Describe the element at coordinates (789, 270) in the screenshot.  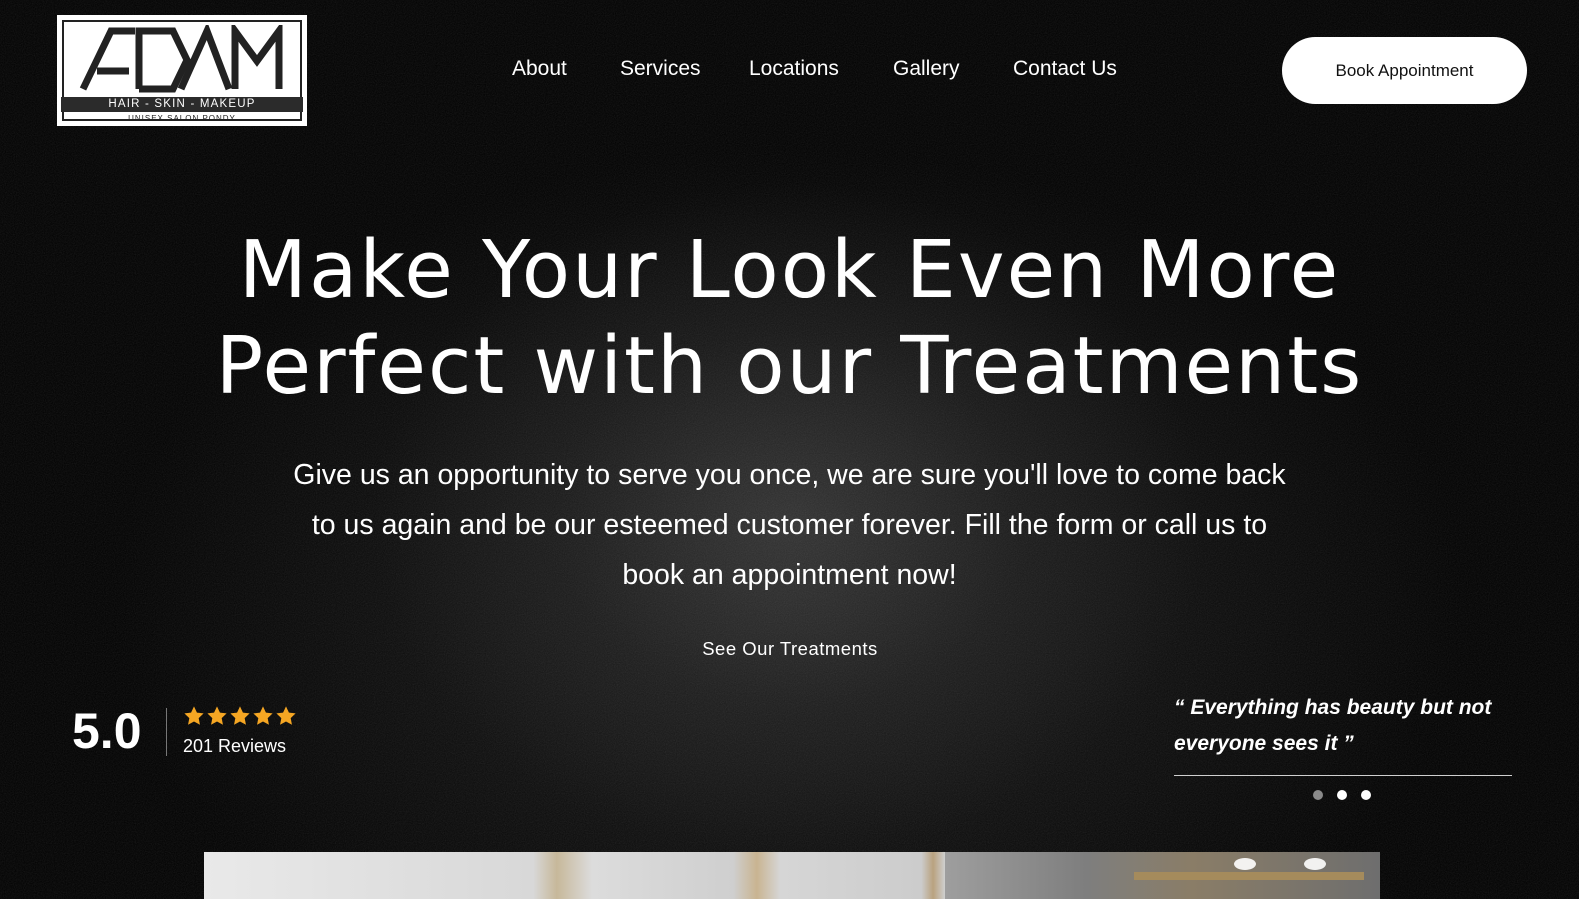
I see `hero-title-line-1: Make Your Look Even More` at that location.